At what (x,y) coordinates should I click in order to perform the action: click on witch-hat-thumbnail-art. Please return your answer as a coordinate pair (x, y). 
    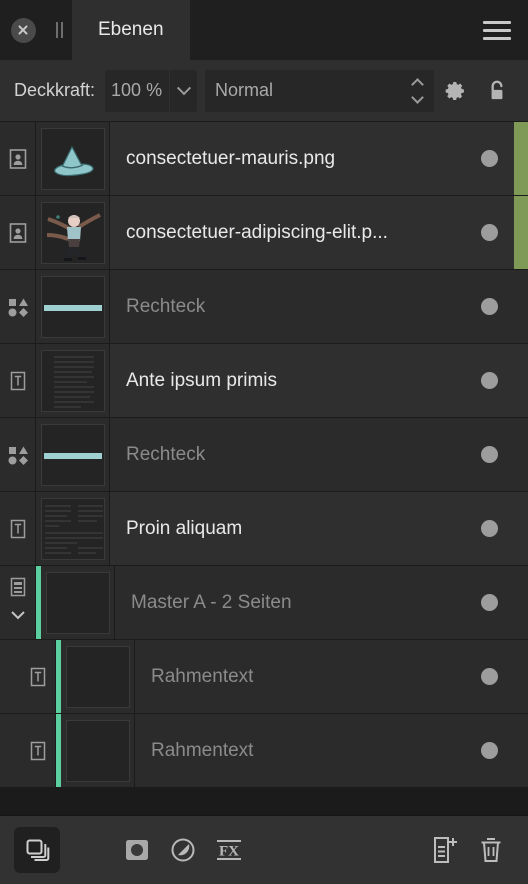
    Looking at the image, I should click on (73, 160).